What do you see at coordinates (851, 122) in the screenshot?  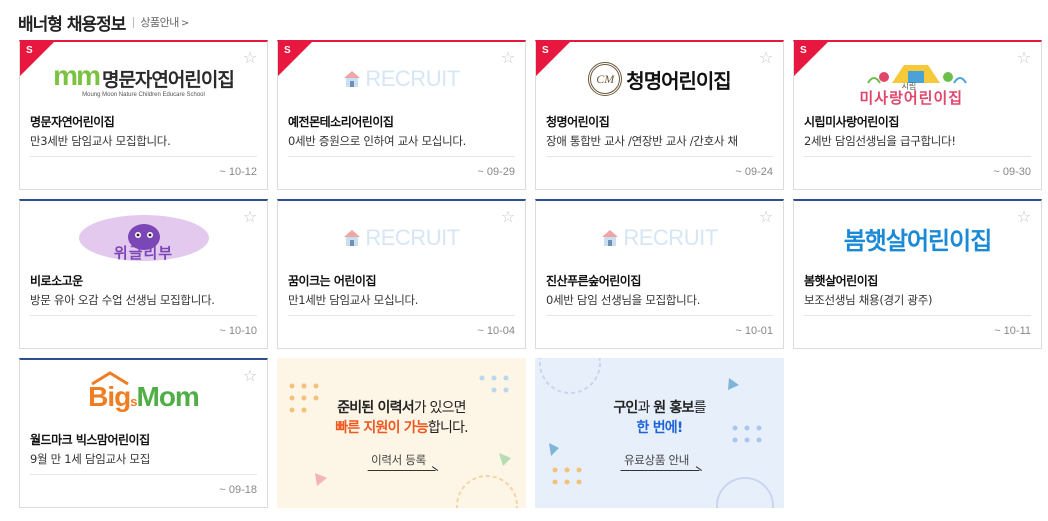 I see `company-name: 시립미사랑어린이집` at bounding box center [851, 122].